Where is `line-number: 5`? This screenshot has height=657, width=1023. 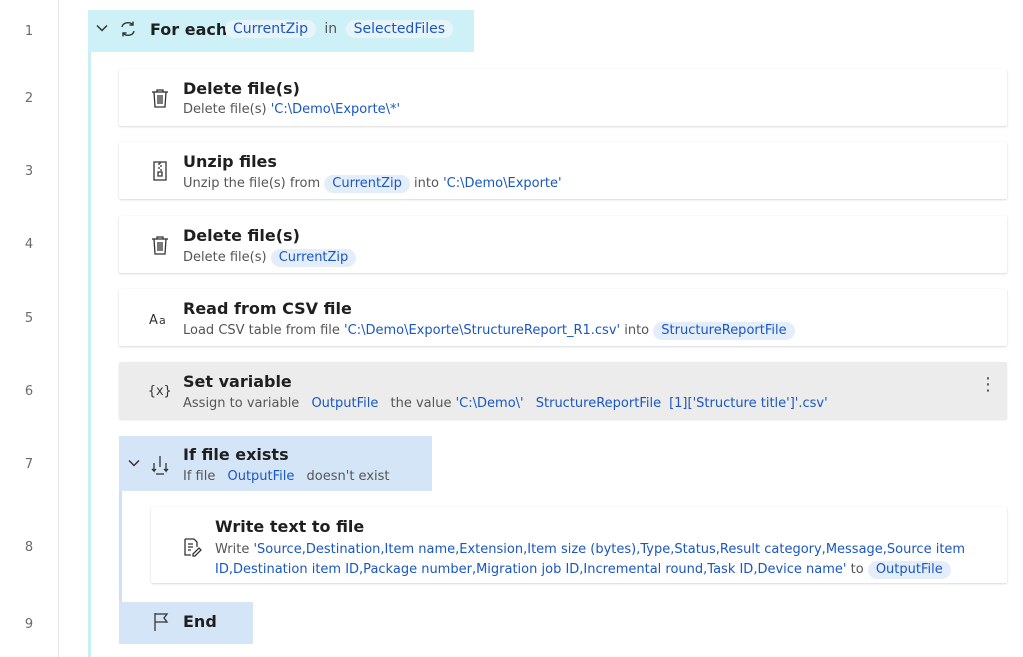 line-number: 5 is located at coordinates (29, 318).